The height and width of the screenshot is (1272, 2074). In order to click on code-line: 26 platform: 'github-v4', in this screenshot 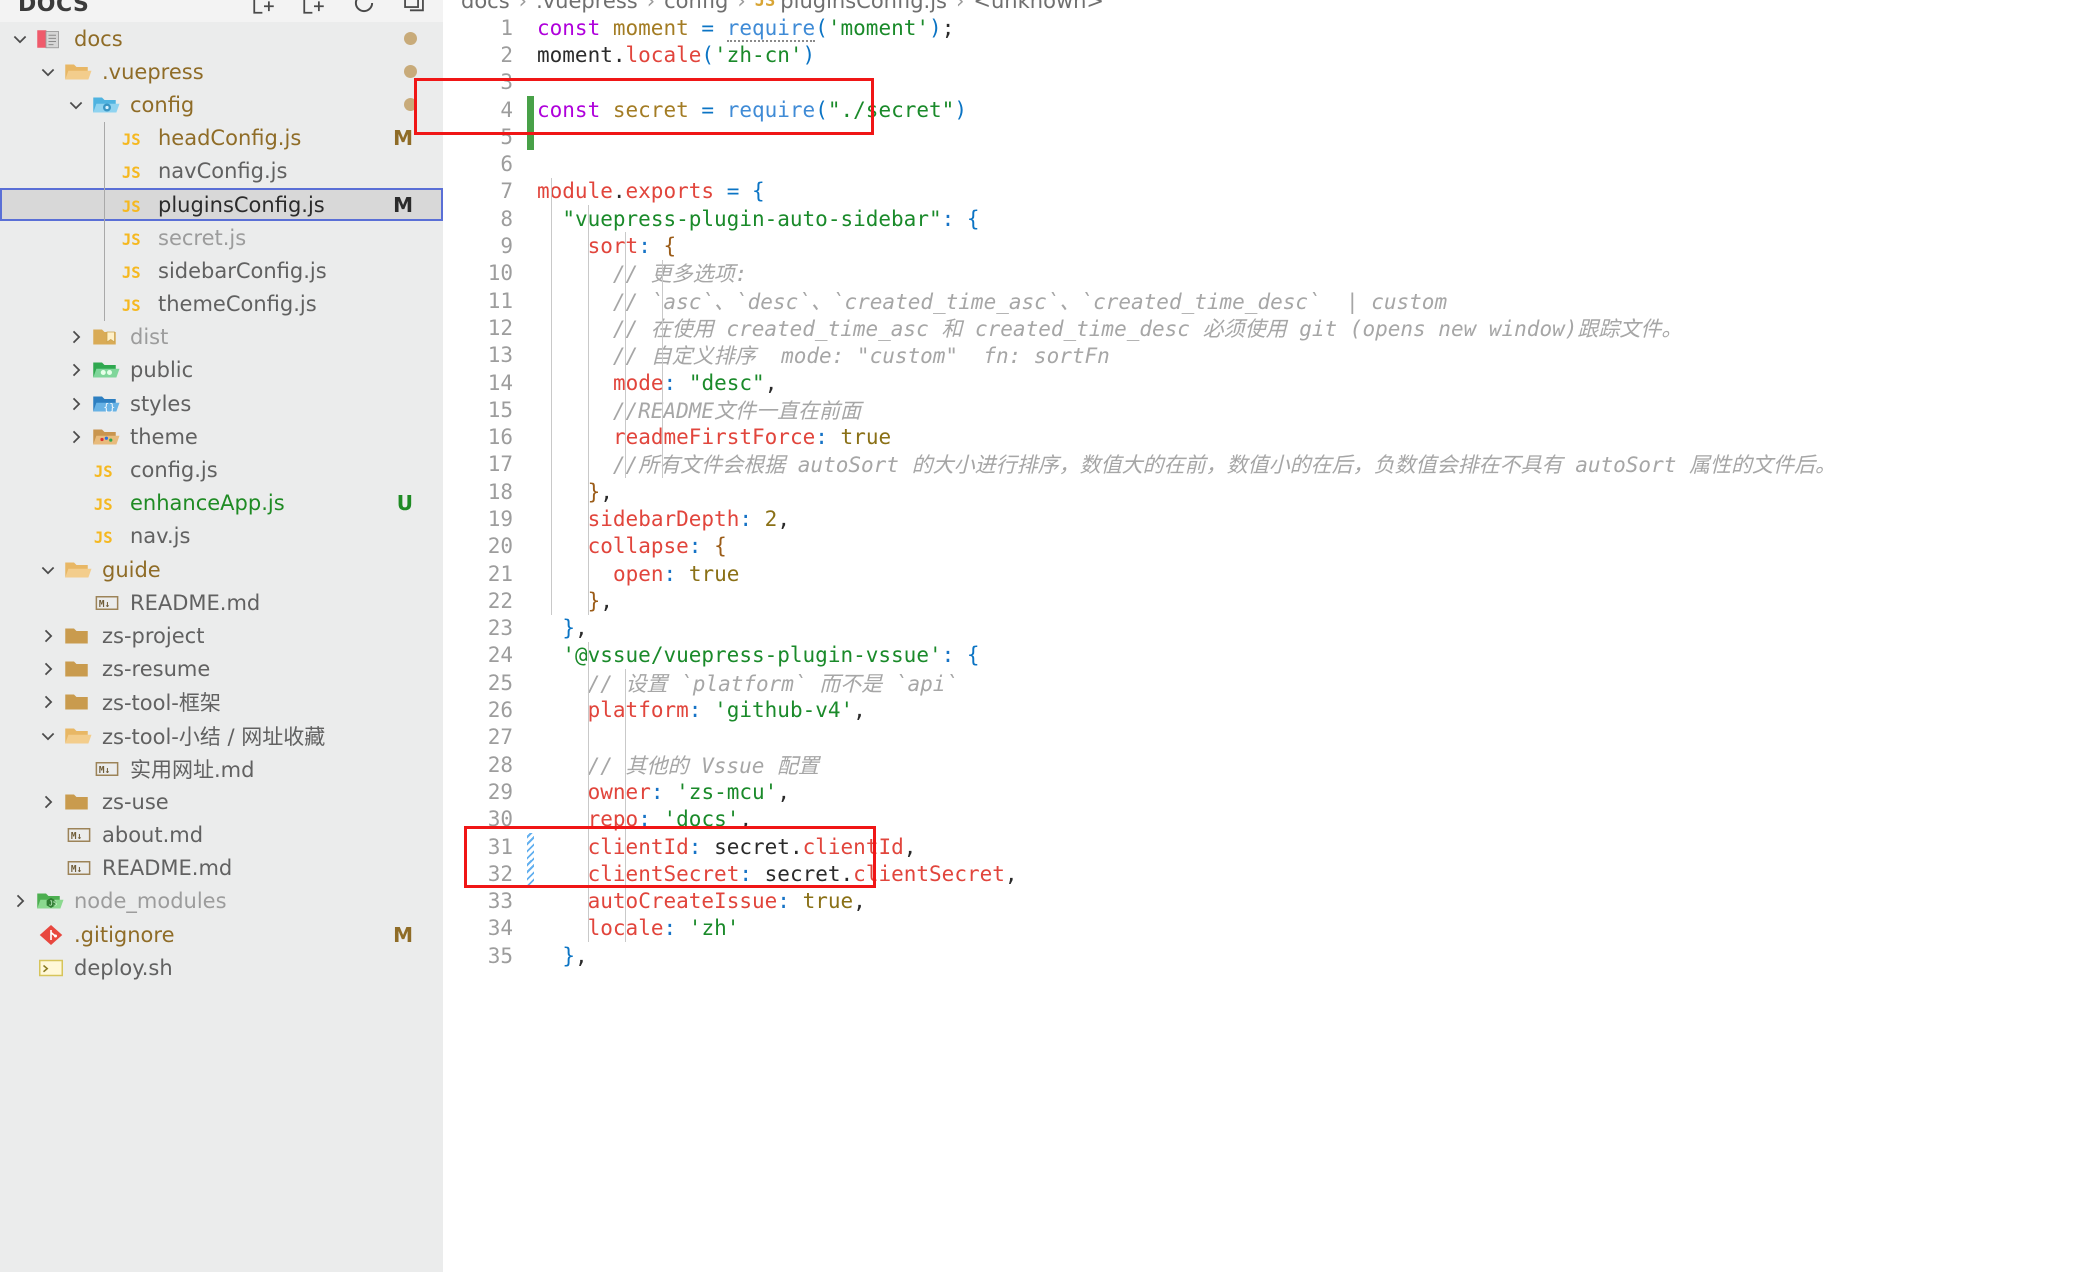, I will do `click(1258, 709)`.